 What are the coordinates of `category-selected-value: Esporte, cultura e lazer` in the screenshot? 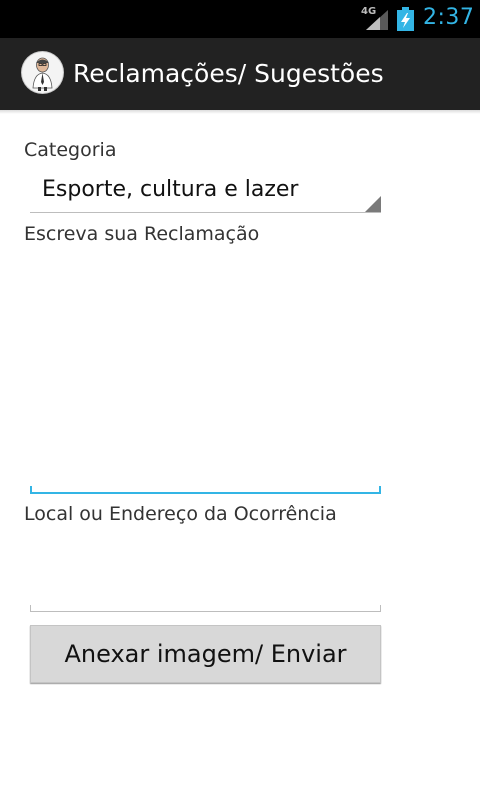 It's located at (170, 189).